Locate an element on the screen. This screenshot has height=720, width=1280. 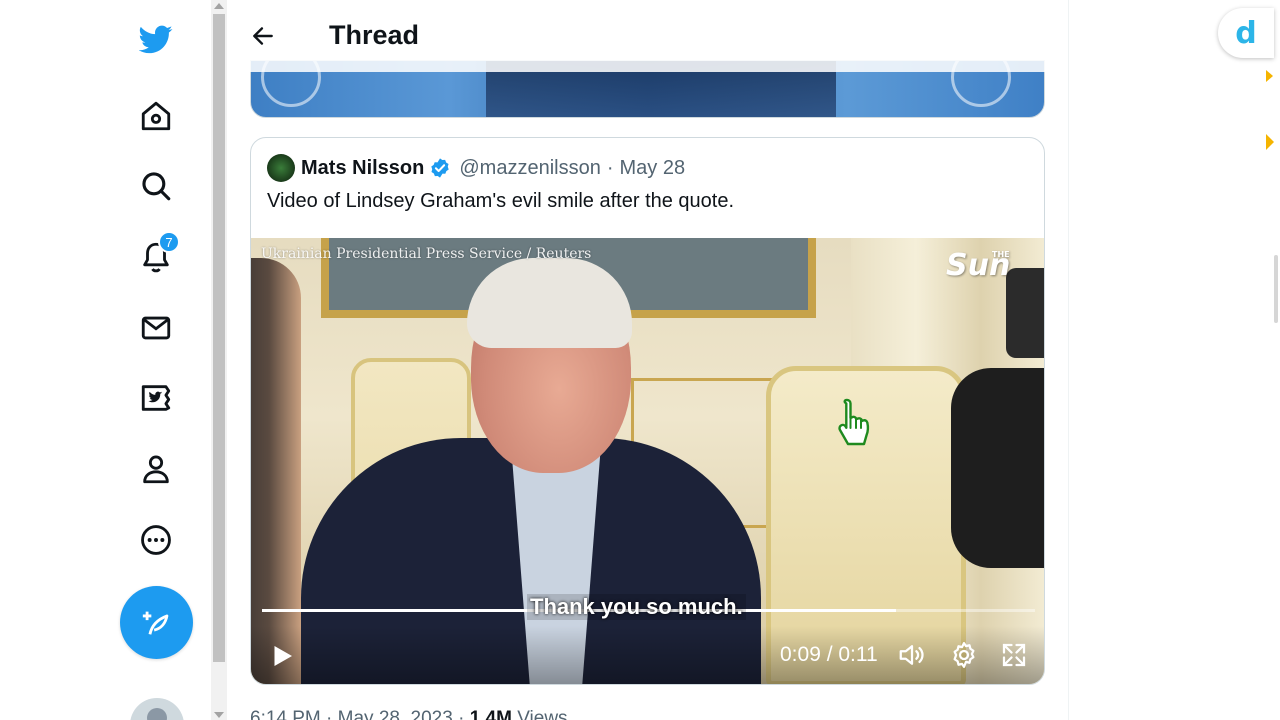
nav-explore is located at coordinates (156, 186).